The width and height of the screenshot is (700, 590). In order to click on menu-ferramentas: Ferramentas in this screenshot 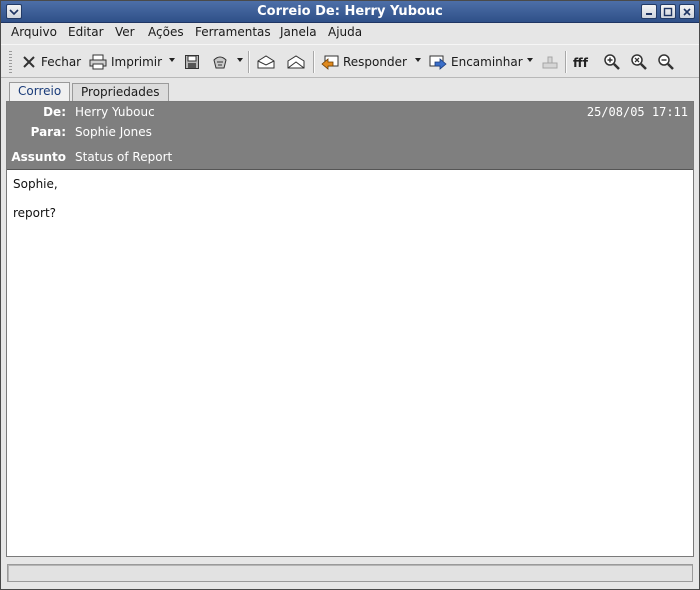, I will do `click(233, 32)`.